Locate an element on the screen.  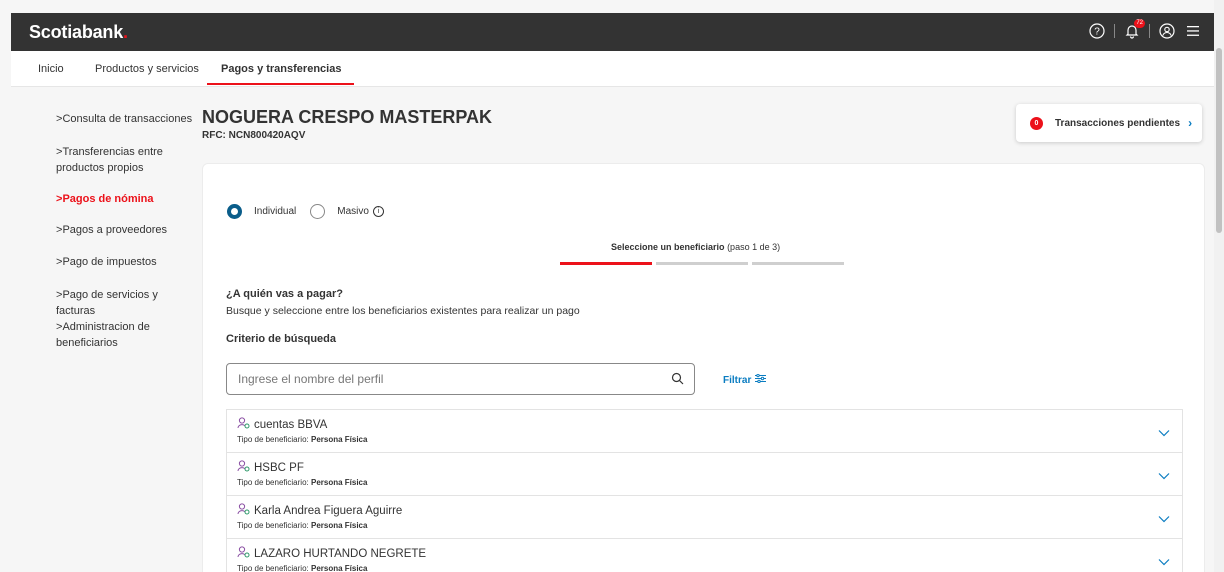
stepper-label: Seleccione un beneficiario (paso 1 de 3) is located at coordinates (695, 247).